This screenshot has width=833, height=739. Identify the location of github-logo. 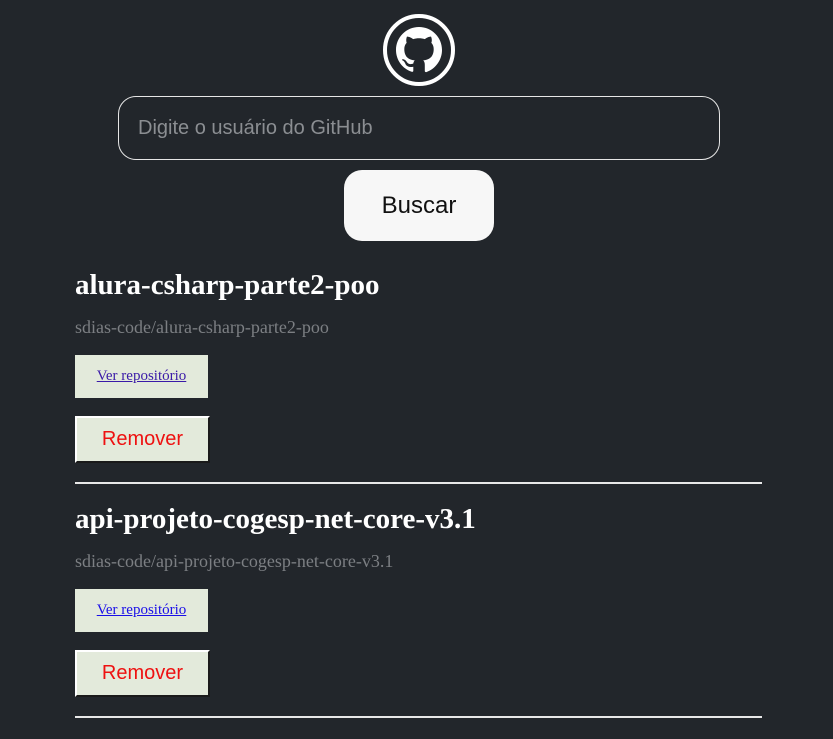
(419, 50).